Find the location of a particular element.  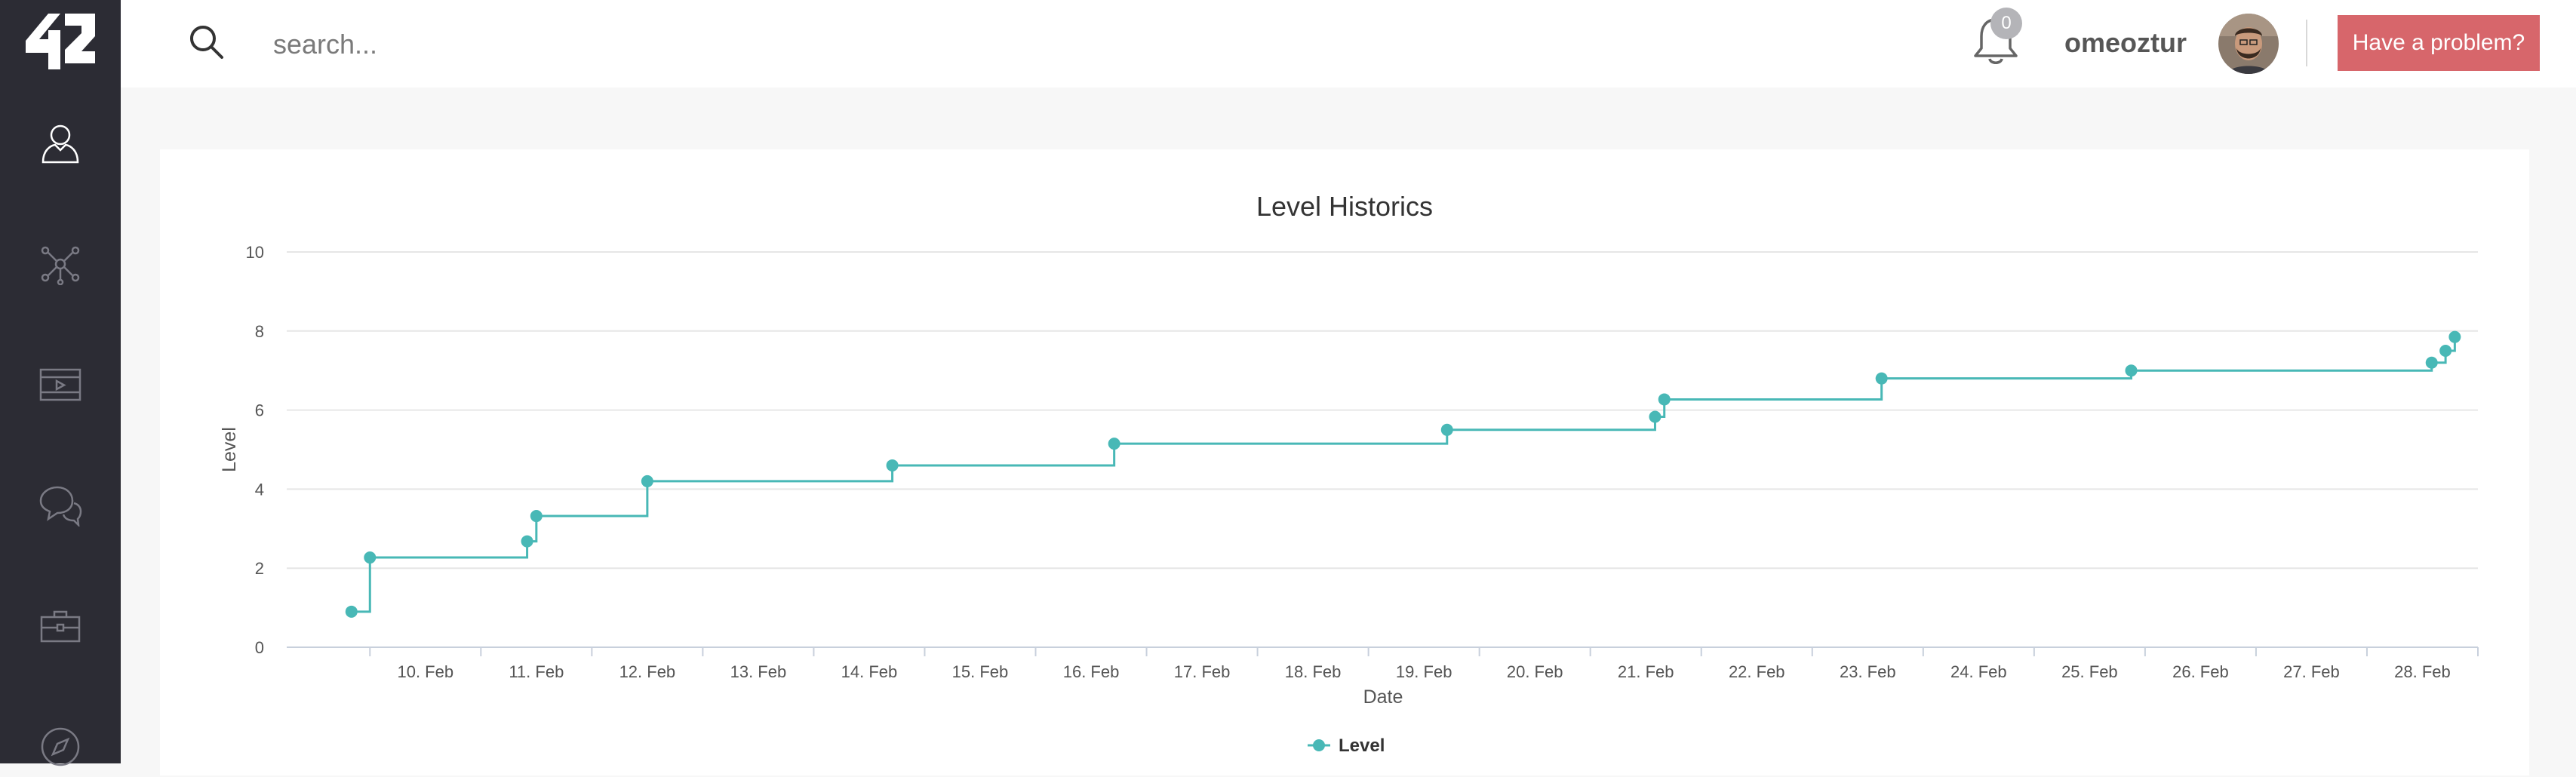

y-tick-label: 10 is located at coordinates (255, 252).